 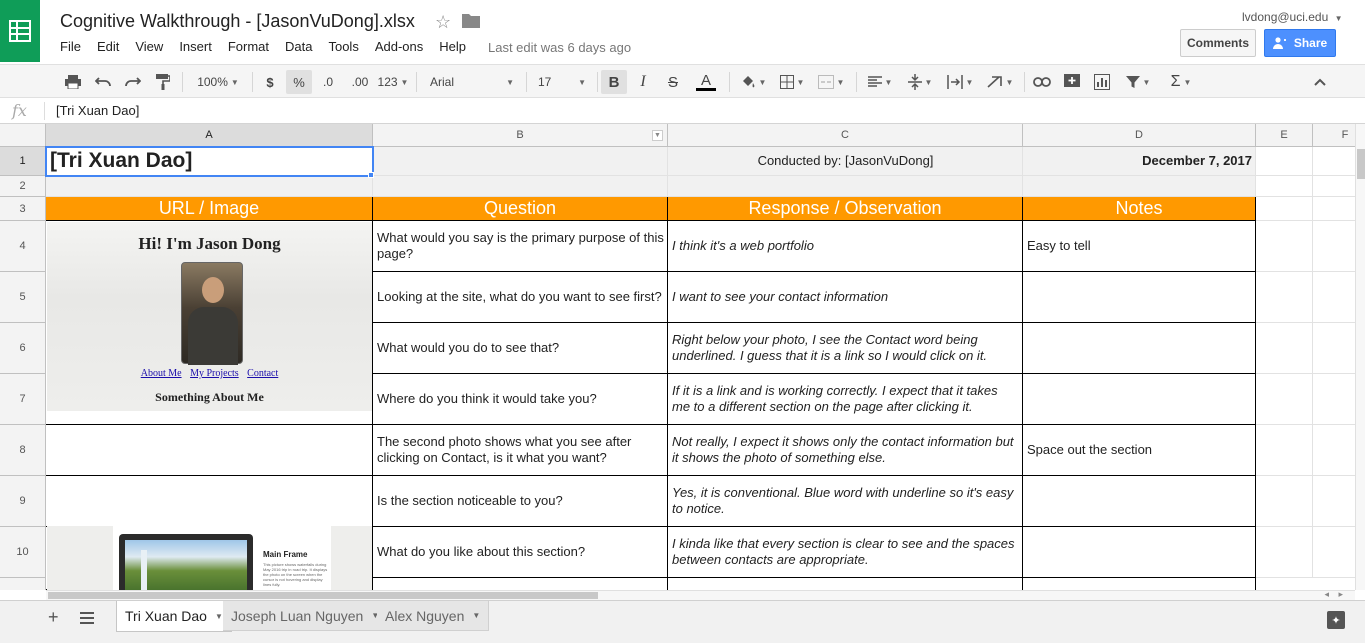 I want to click on column-header-d: D, so click(x=1139, y=135).